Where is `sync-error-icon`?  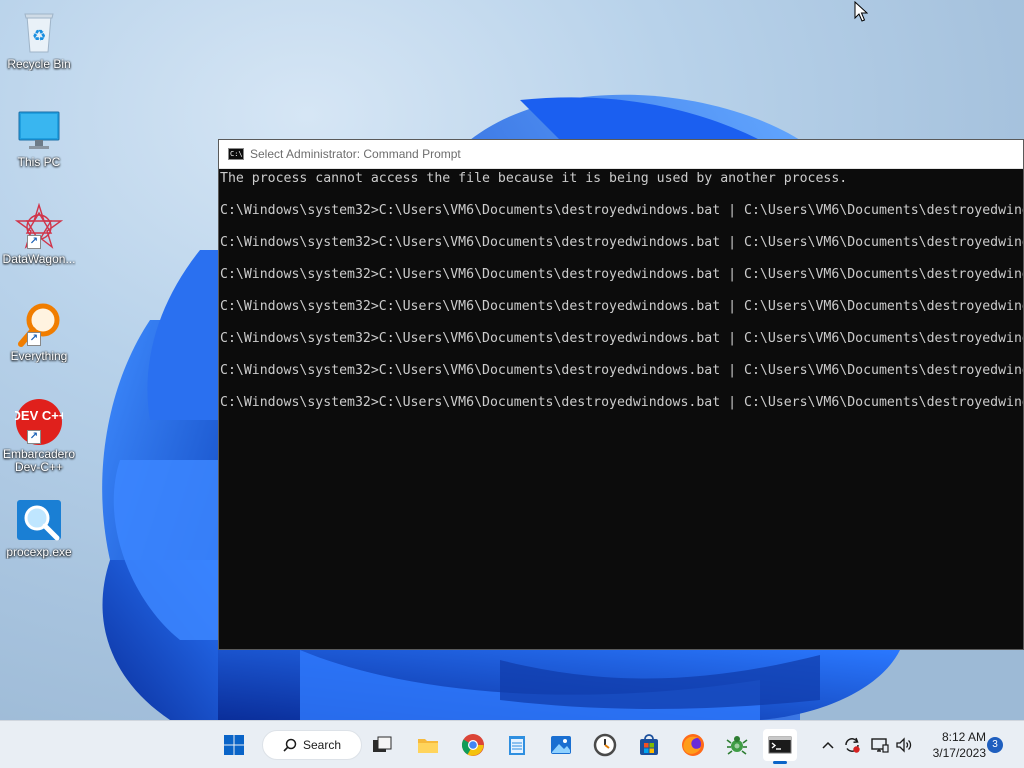
sync-error-icon is located at coordinates (852, 745).